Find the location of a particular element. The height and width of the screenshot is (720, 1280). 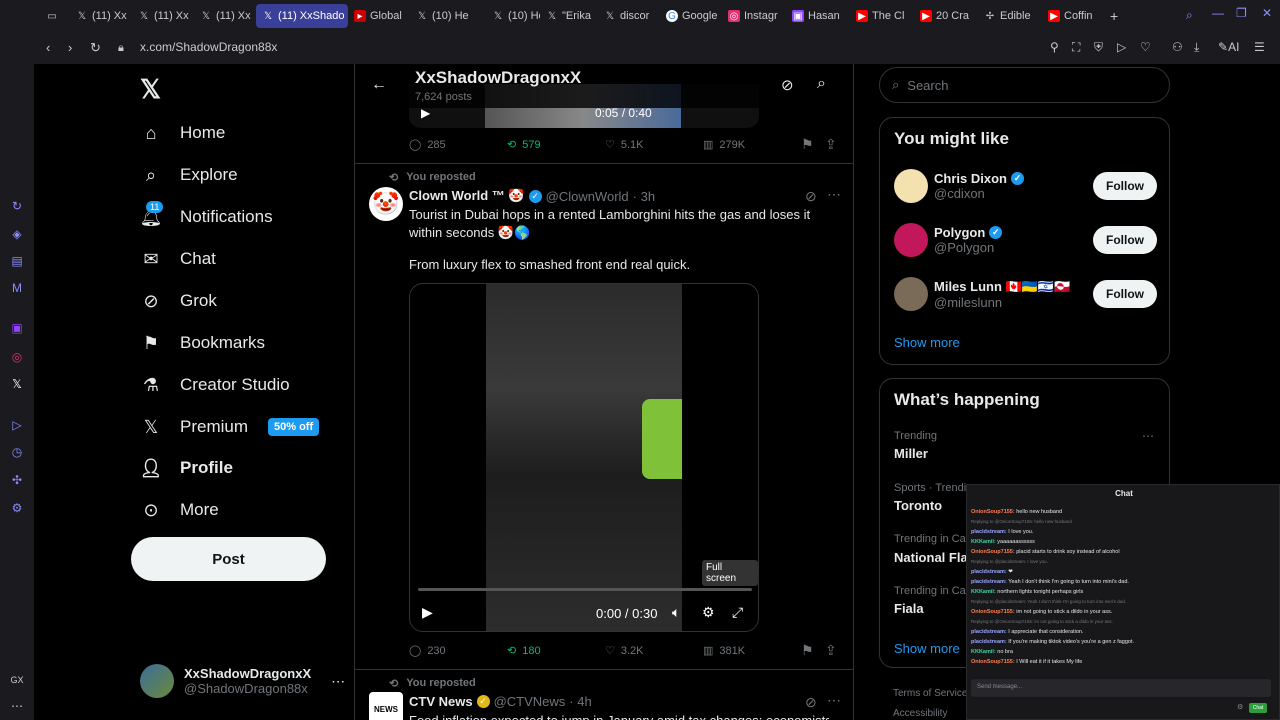

twitch-icon: ▣ is located at coordinates (17, 328).